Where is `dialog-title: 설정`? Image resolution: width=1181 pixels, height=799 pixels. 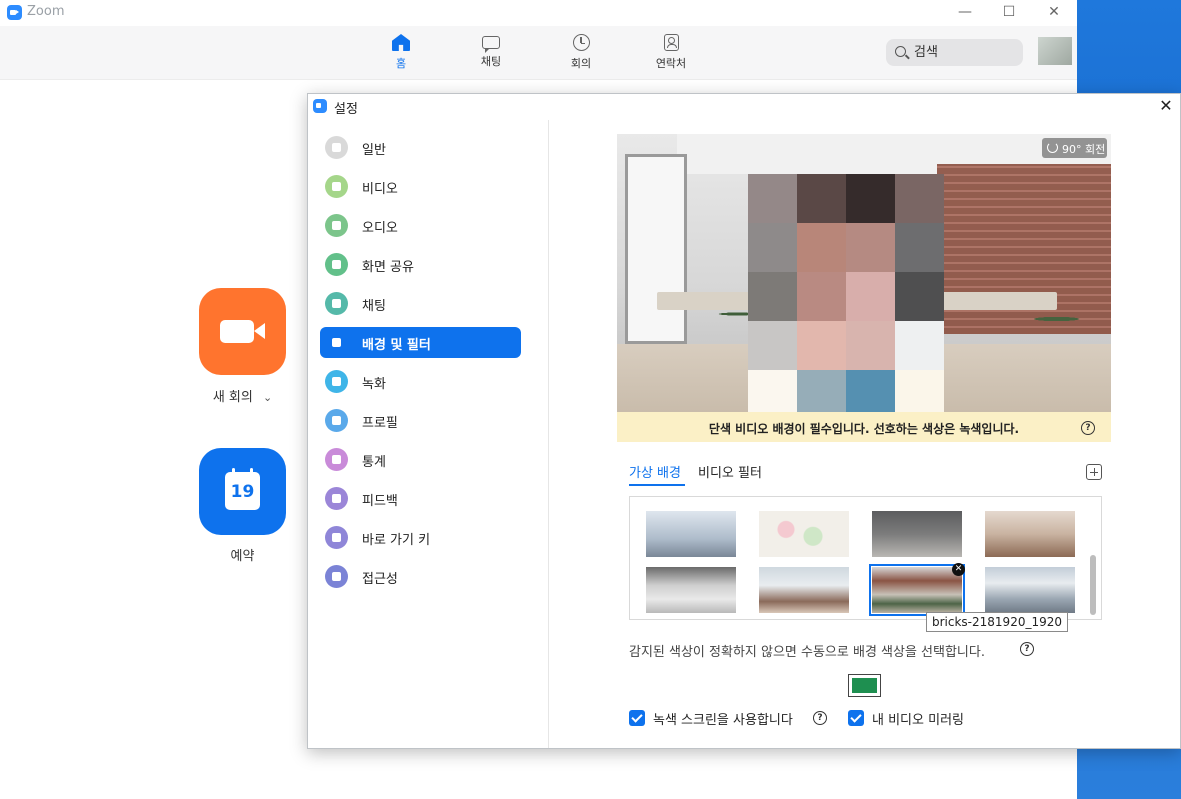 dialog-title: 설정 is located at coordinates (346, 109).